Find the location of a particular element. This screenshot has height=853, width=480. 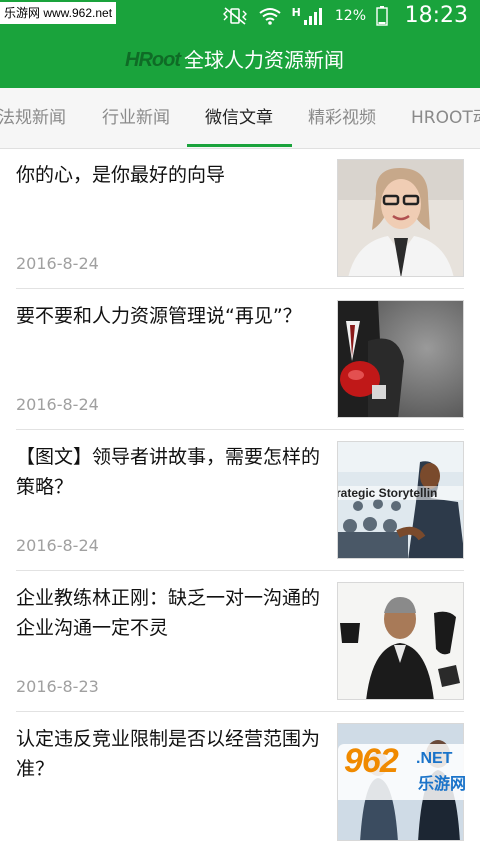

article-date: 2016-8-23 is located at coordinates (57, 686).